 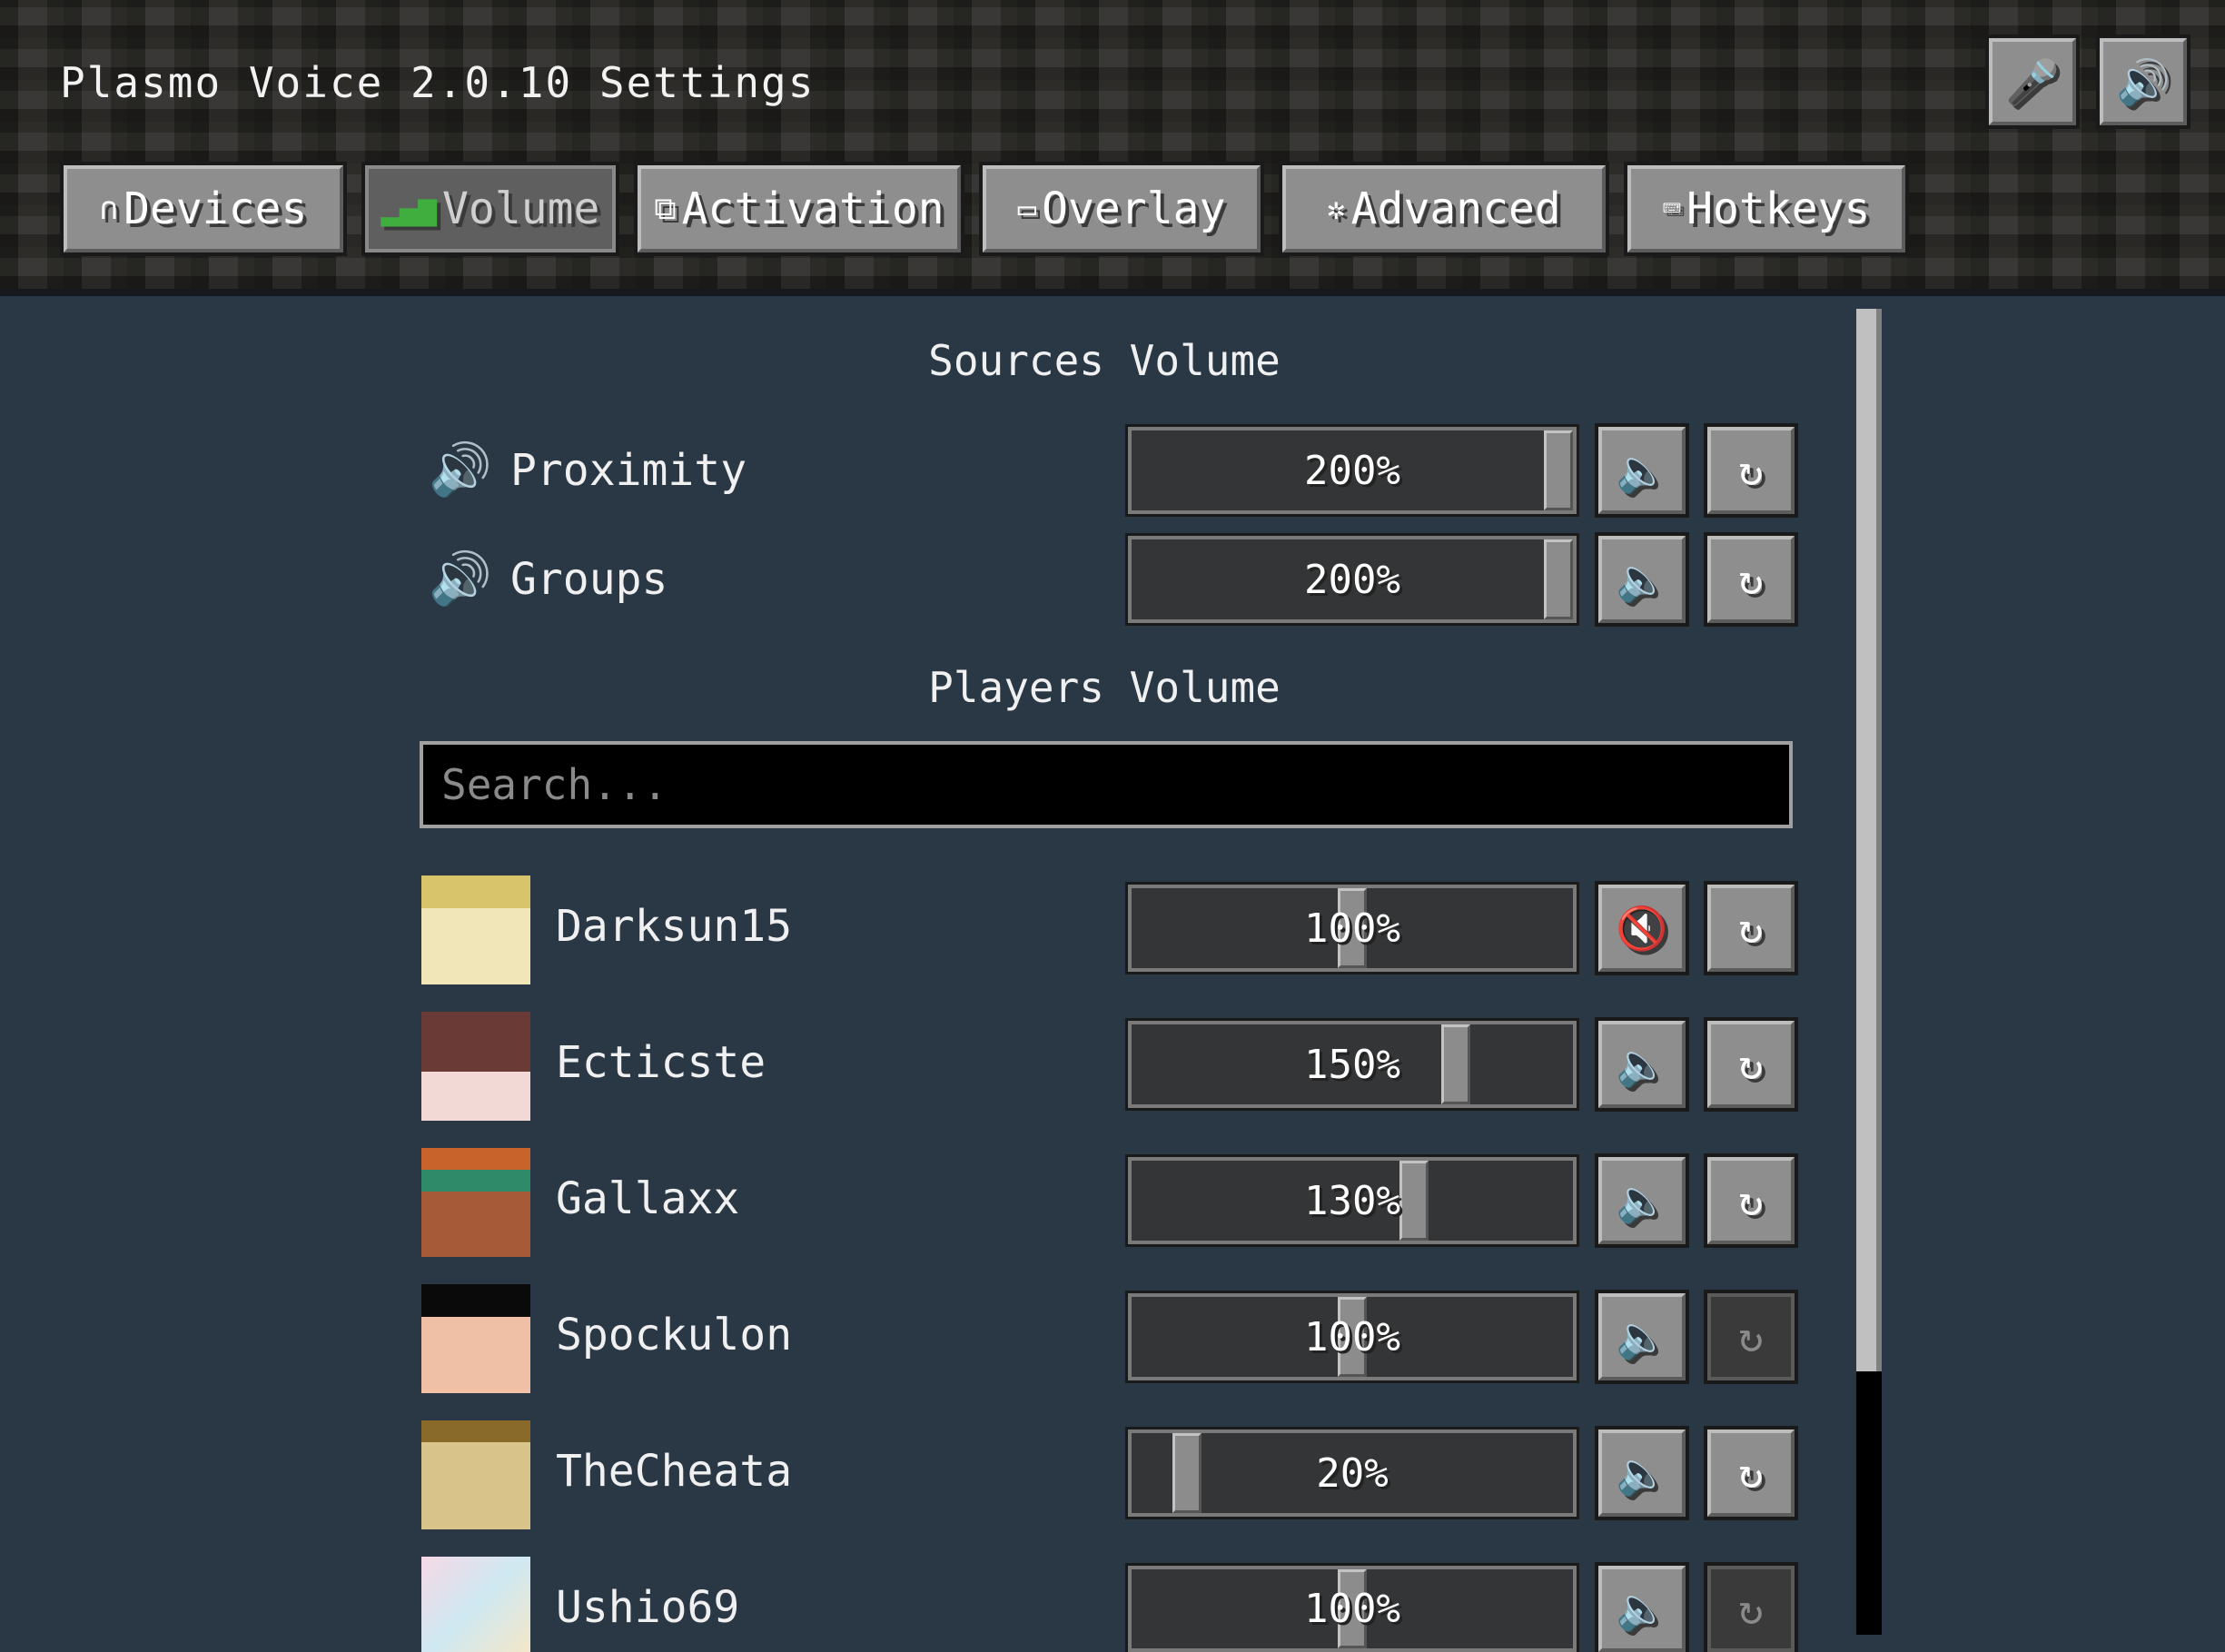 What do you see at coordinates (628, 470) in the screenshot?
I see `source-label-proximity: Proximity` at bounding box center [628, 470].